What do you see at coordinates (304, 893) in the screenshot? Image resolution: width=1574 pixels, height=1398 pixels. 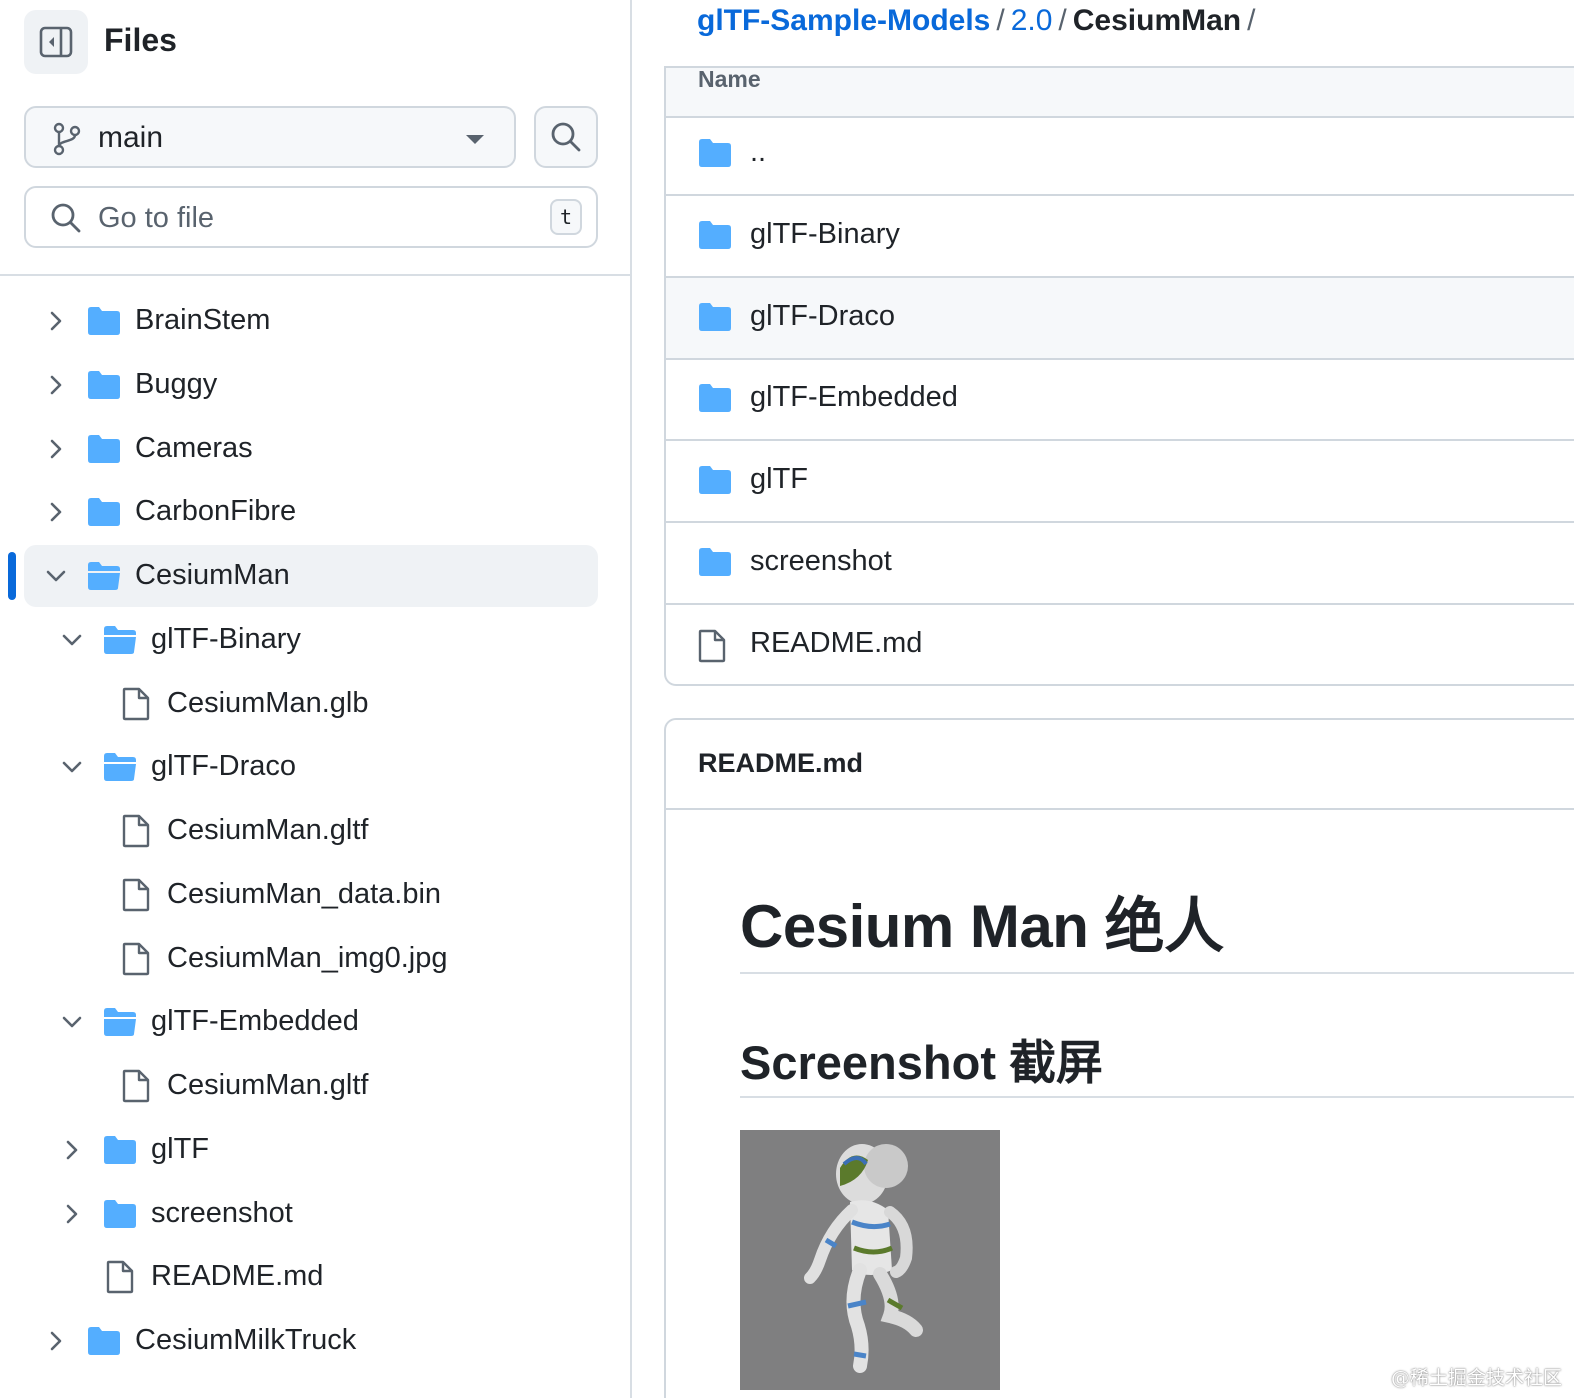 I see `tree-item-label: CesiumMan_data.bin` at bounding box center [304, 893].